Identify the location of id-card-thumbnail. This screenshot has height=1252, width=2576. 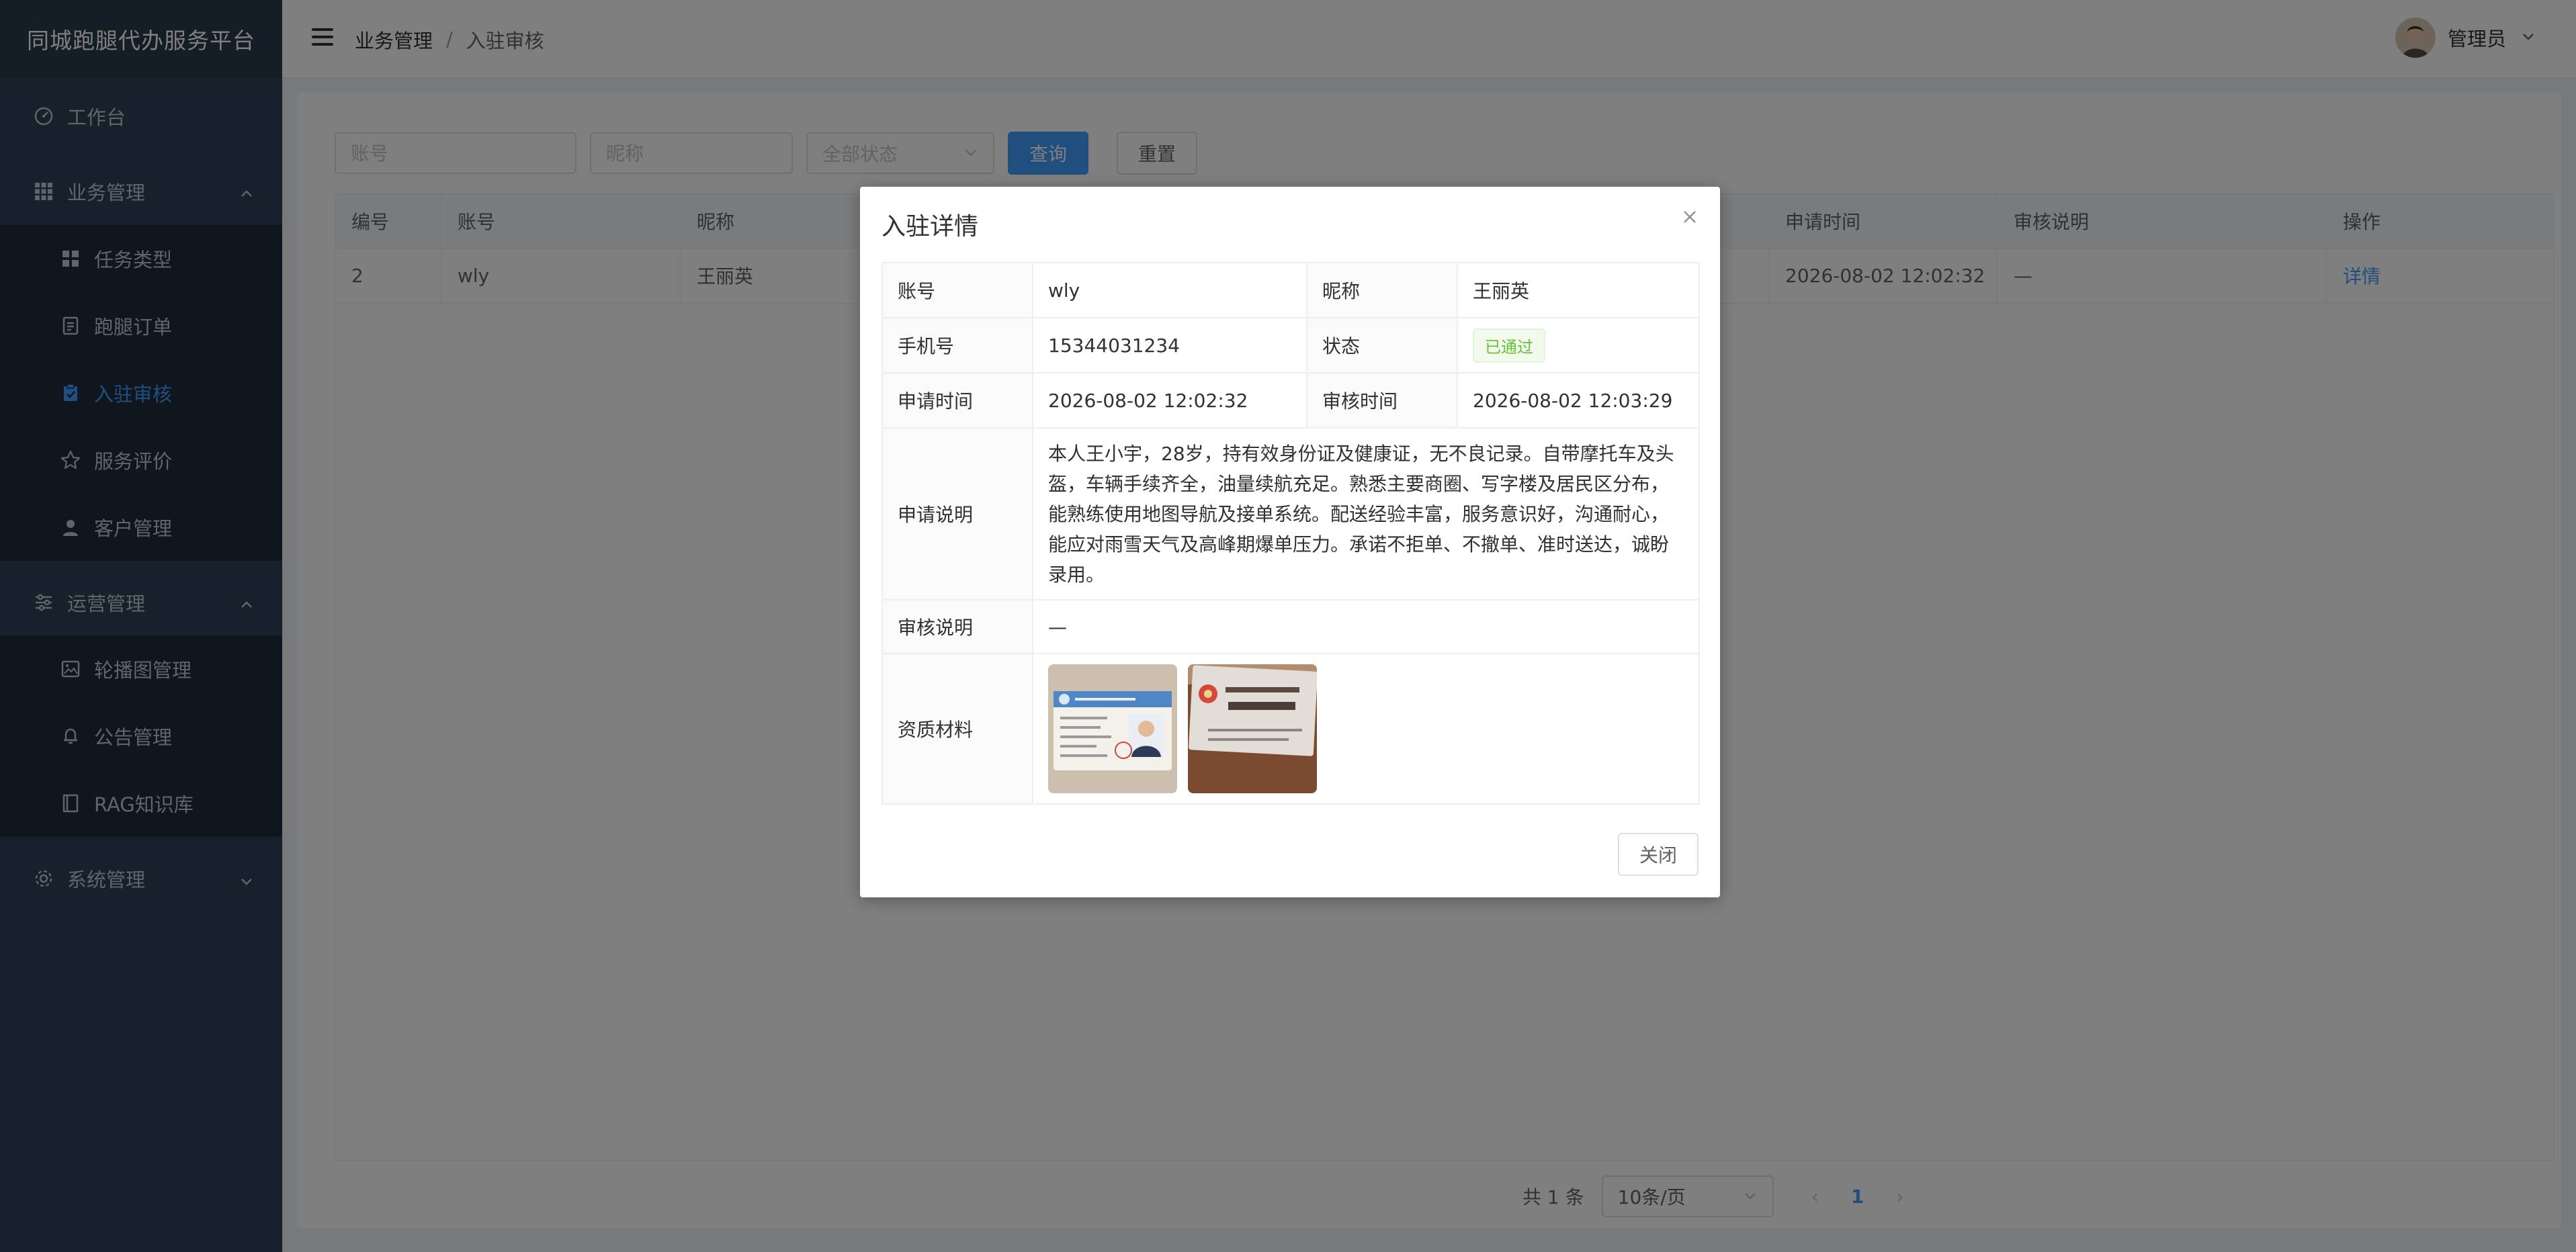
(1252, 729).